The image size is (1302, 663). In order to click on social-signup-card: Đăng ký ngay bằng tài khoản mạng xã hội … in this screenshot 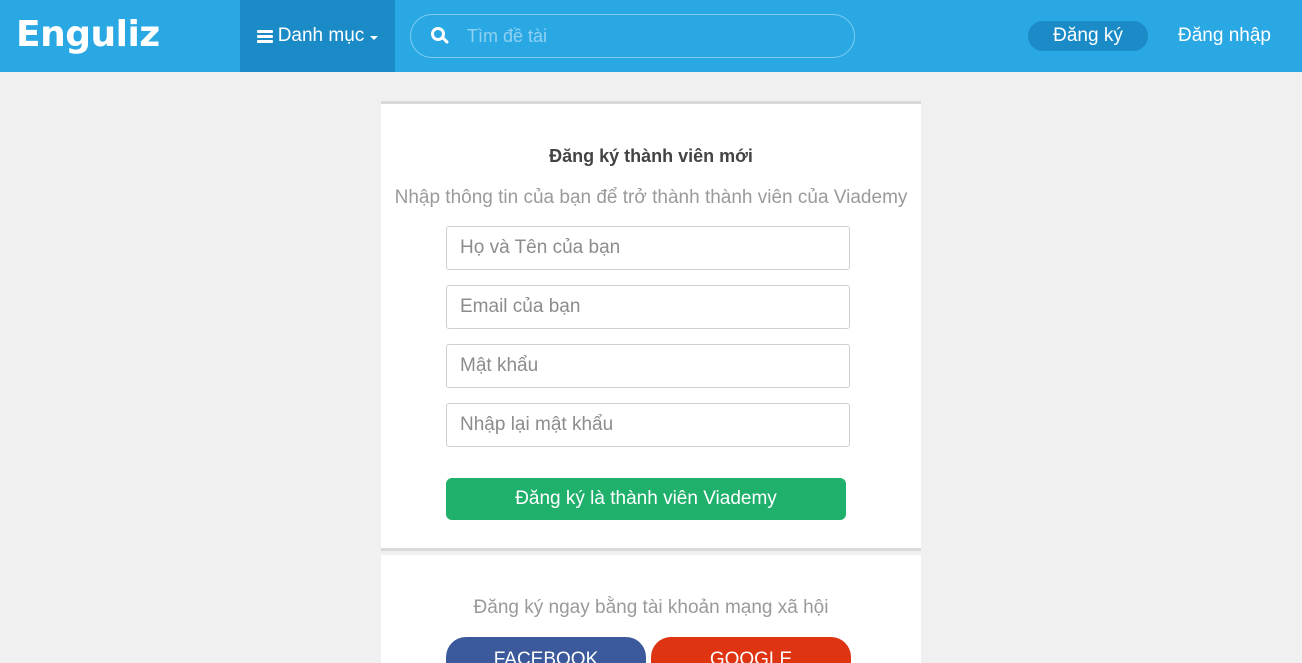, I will do `click(651, 609)`.